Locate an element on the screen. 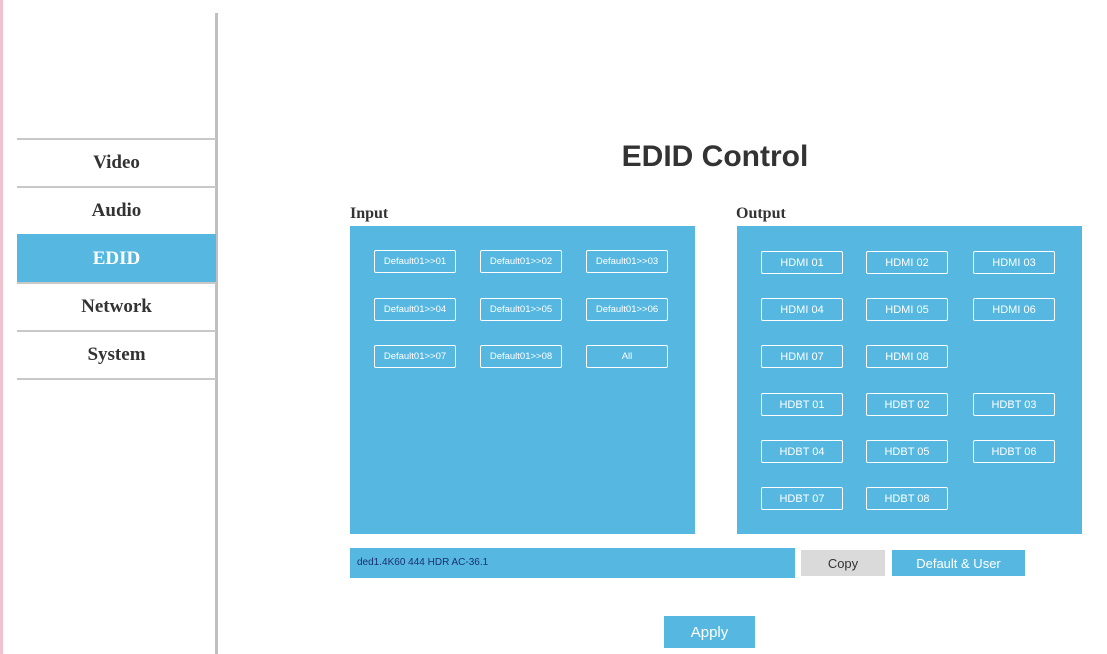  nav-divider is located at coordinates (116, 379).